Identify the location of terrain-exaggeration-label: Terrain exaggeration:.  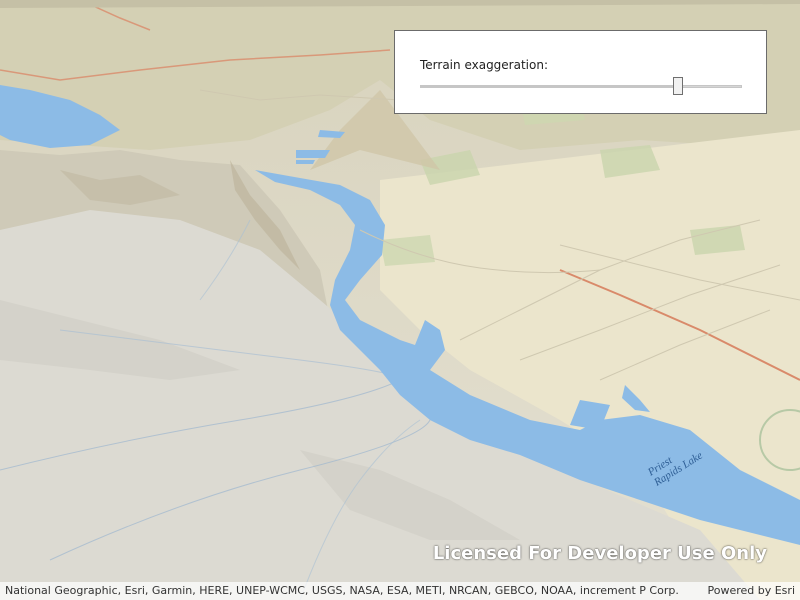
(484, 65).